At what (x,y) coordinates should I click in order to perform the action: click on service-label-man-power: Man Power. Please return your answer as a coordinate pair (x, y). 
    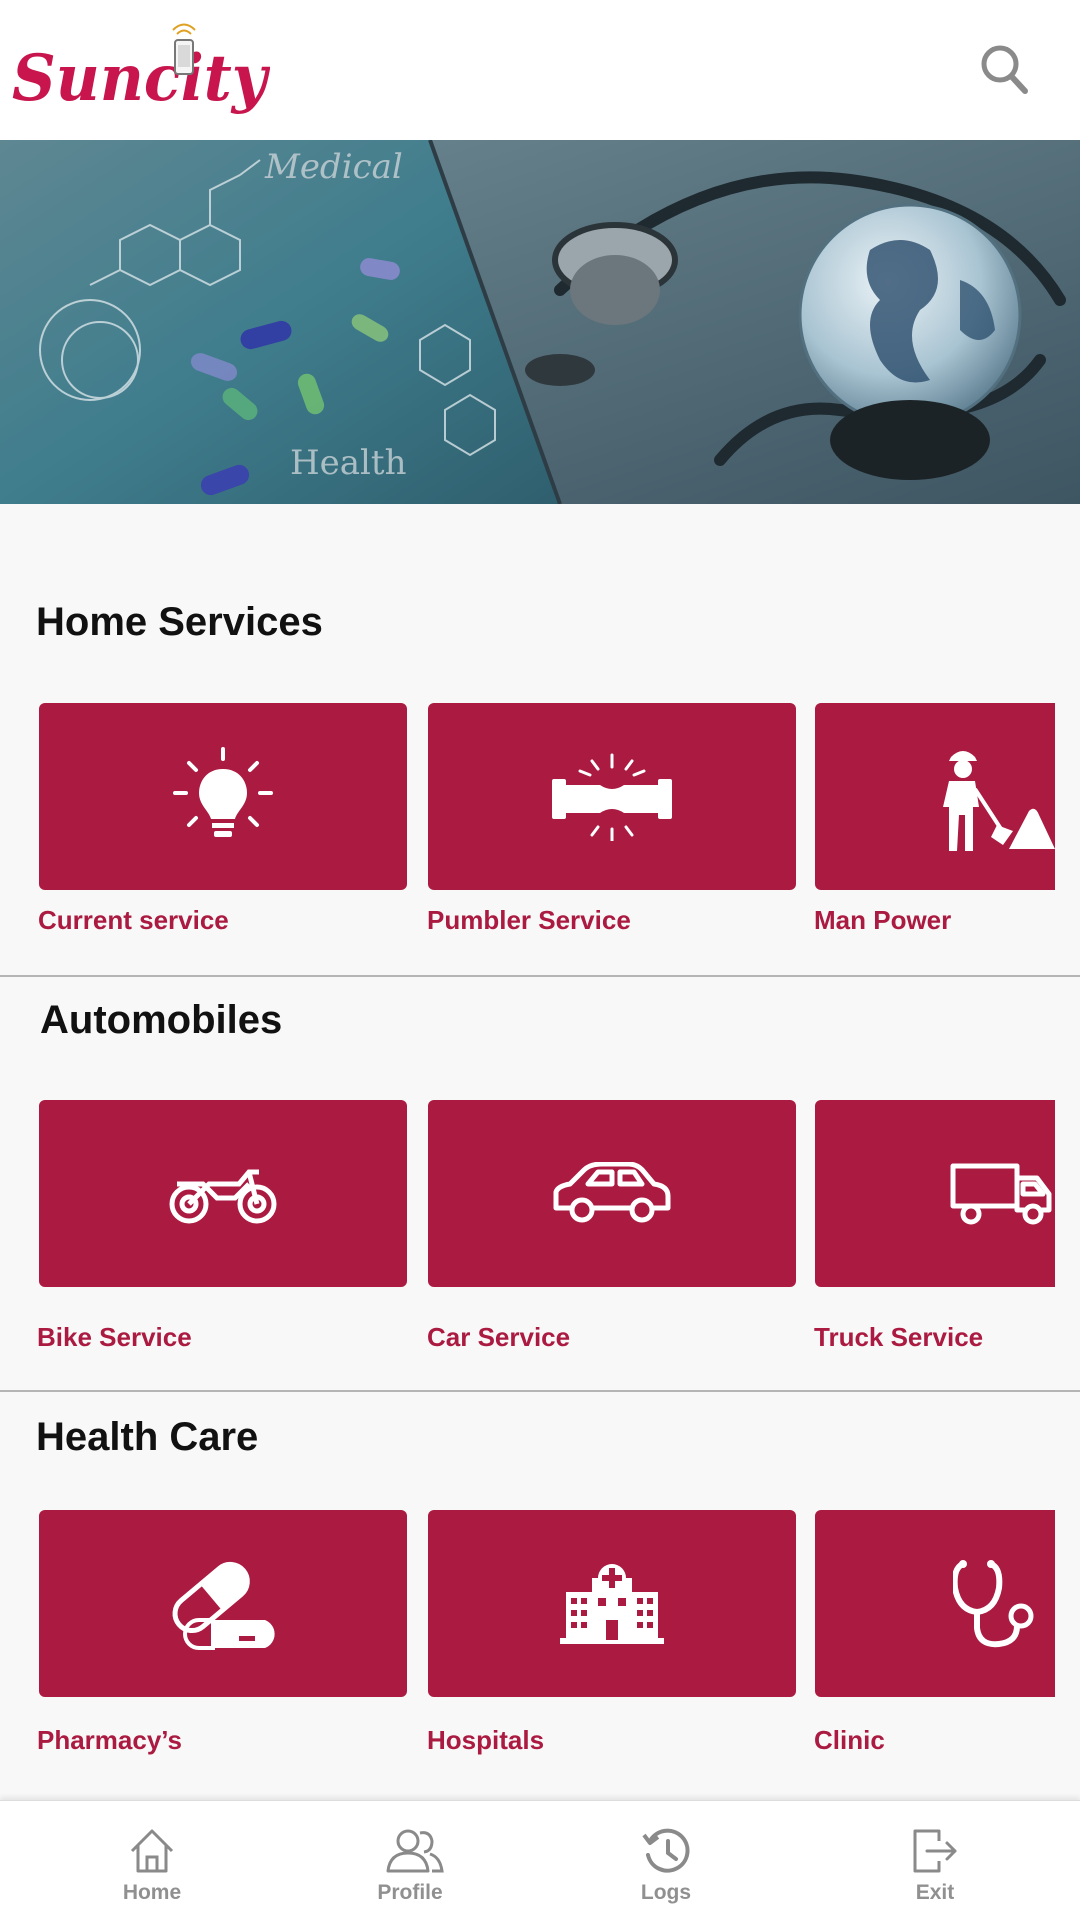
    Looking at the image, I should click on (882, 920).